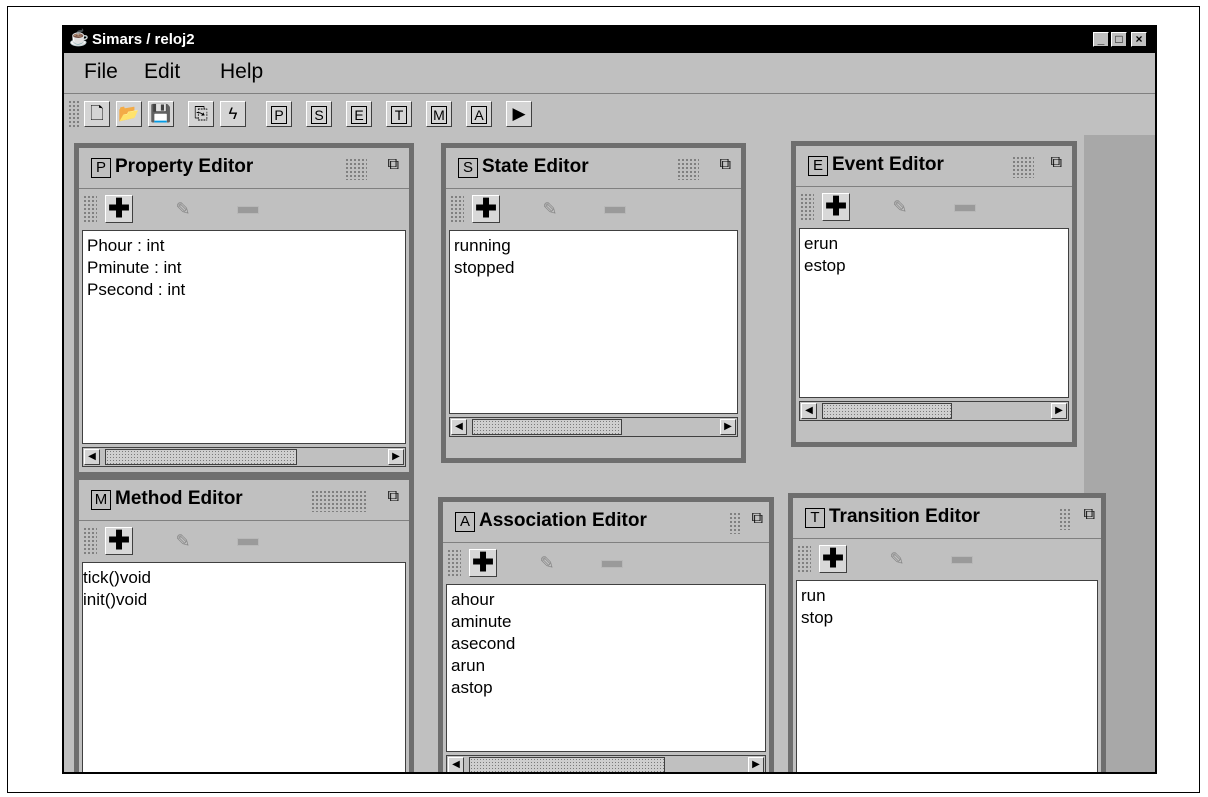 The width and height of the screenshot is (1208, 797). Describe the element at coordinates (439, 114) in the screenshot. I see `method-editor-button: M` at that location.